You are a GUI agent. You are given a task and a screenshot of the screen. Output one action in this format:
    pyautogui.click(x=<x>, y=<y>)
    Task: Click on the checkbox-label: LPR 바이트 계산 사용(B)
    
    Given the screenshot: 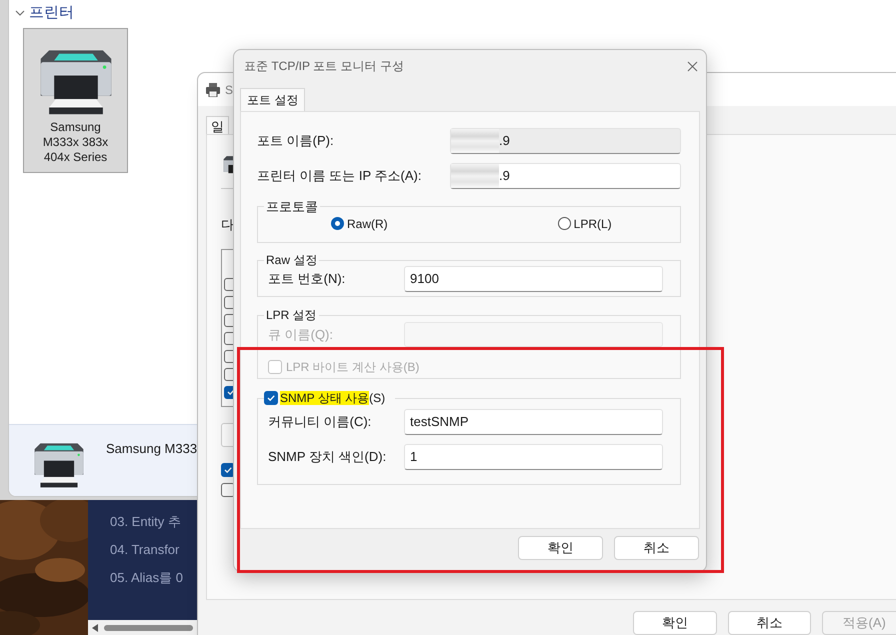 What is the action you would take?
    pyautogui.click(x=353, y=367)
    